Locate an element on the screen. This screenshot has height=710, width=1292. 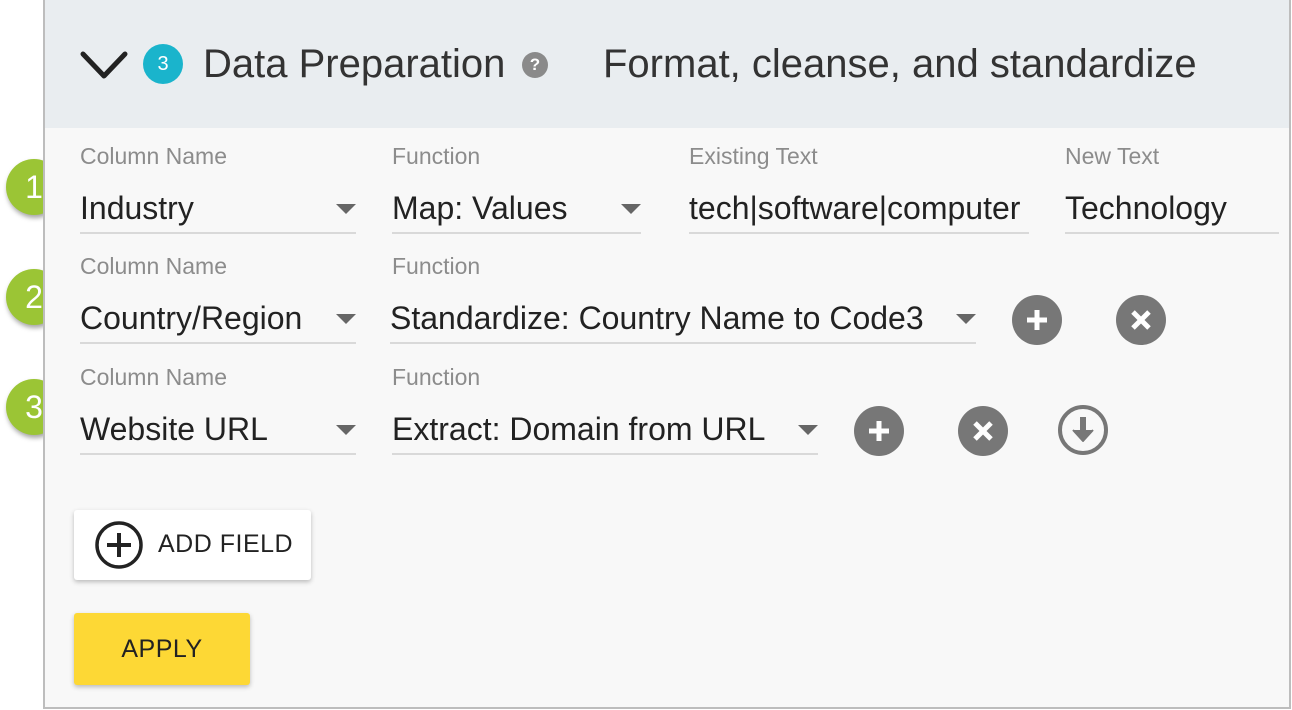
add-field-button: ADD FIELD is located at coordinates (192, 545).